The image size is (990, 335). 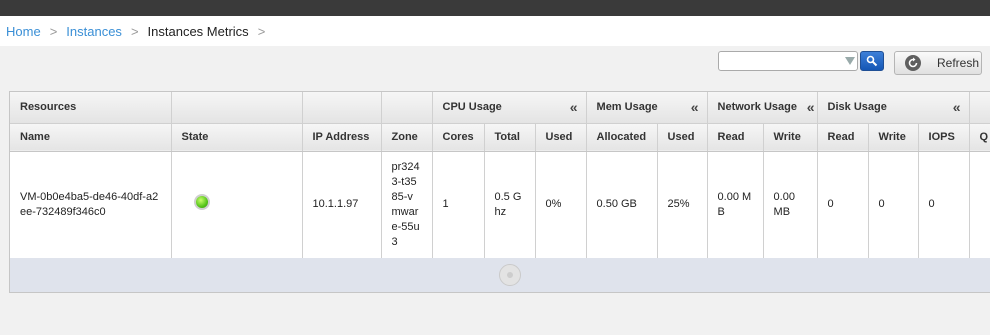 What do you see at coordinates (790, 137) in the screenshot?
I see `column-header-net-write: Write` at bounding box center [790, 137].